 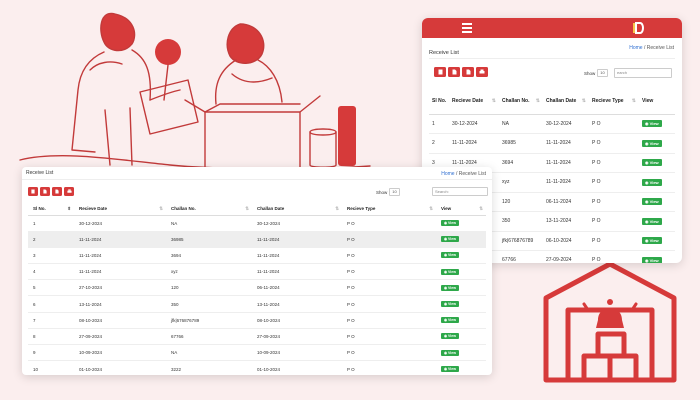 What do you see at coordinates (209, 367) in the screenshot?
I see `table-cell: 3222` at bounding box center [209, 367].